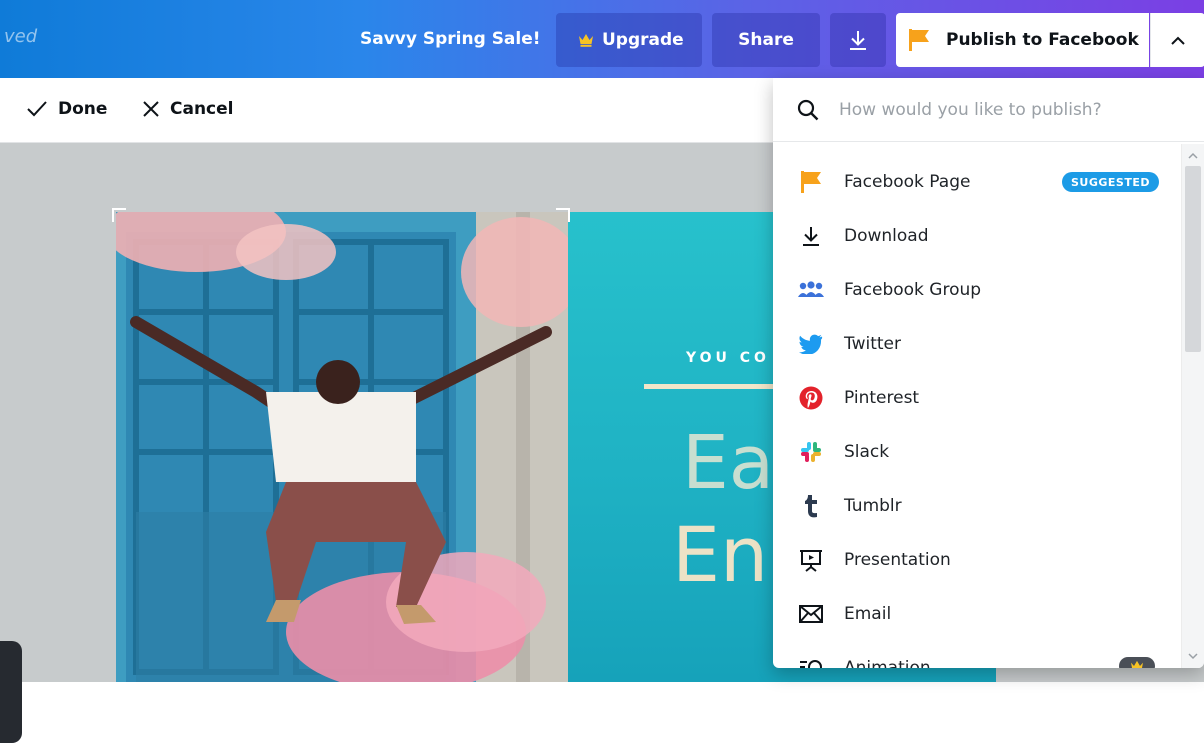  I want to click on publish-option-facebook-group: Facebook Group, so click(975, 290).